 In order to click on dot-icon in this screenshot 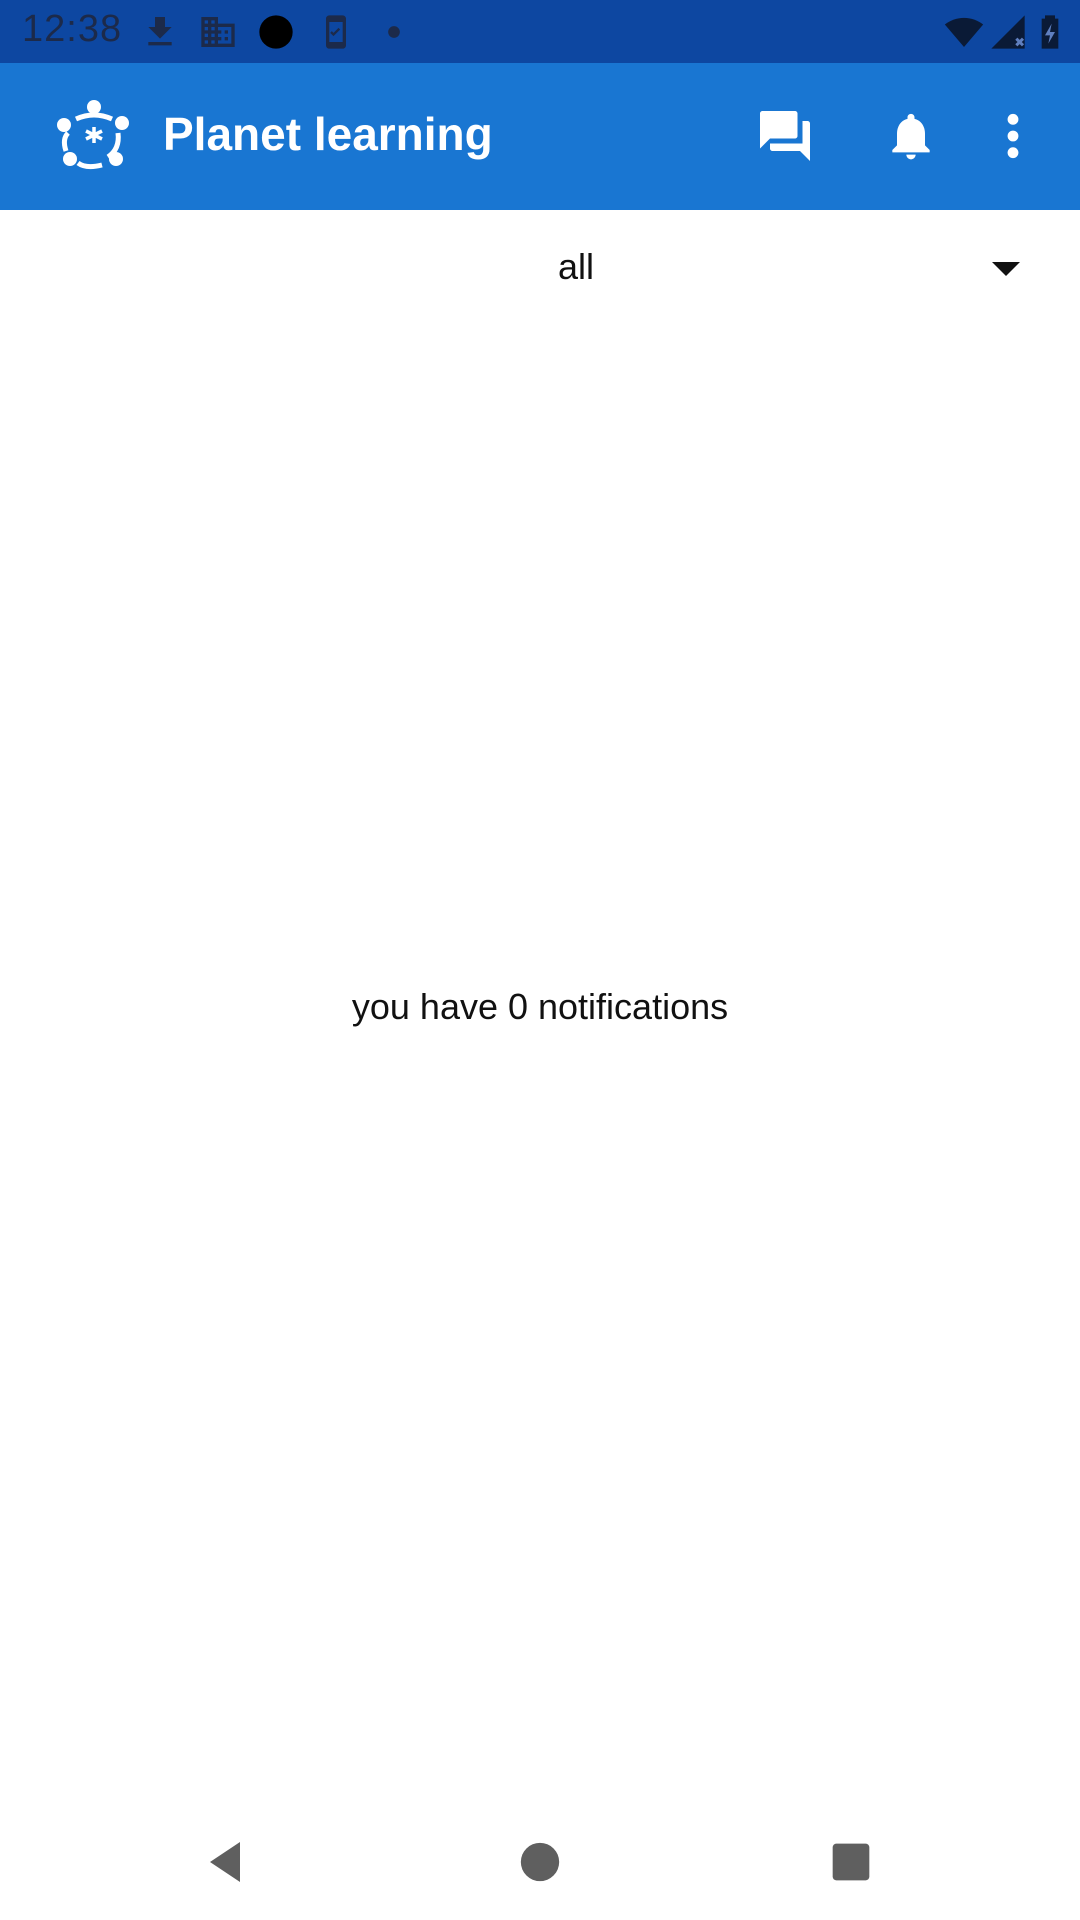, I will do `click(394, 32)`.